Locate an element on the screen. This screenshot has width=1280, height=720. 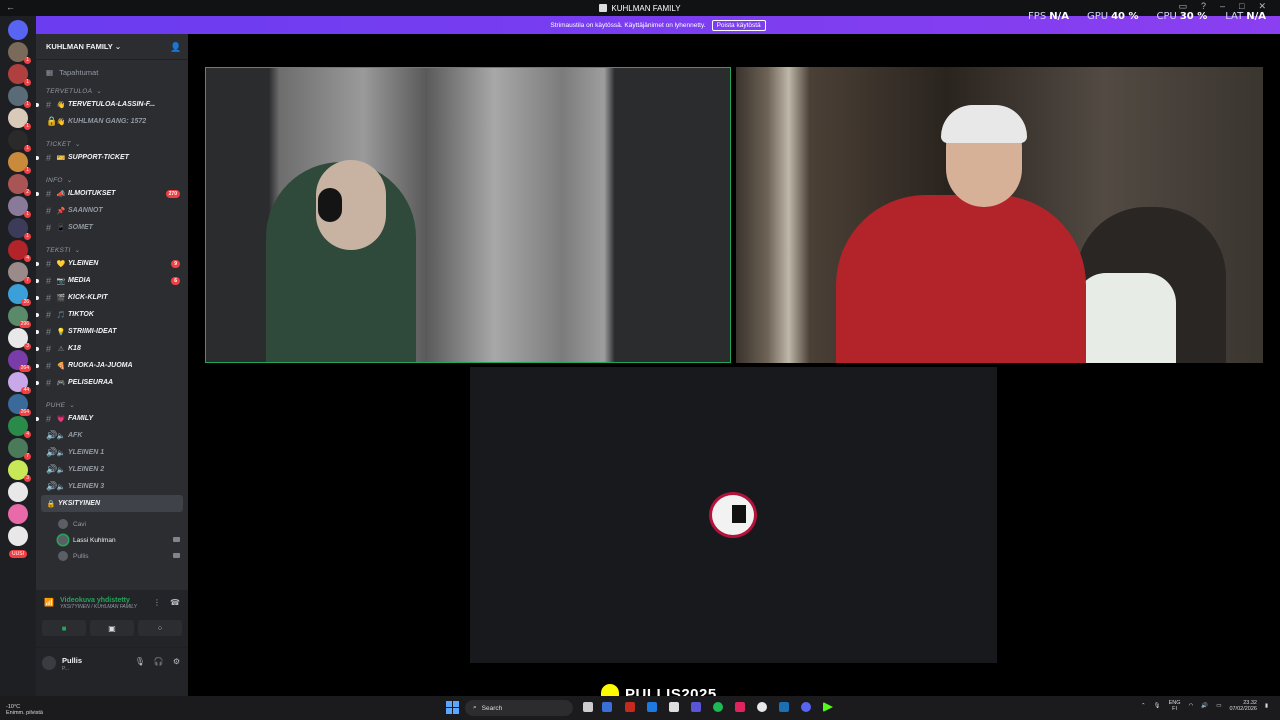
file-explorer-icon is located at coordinates (607, 707).